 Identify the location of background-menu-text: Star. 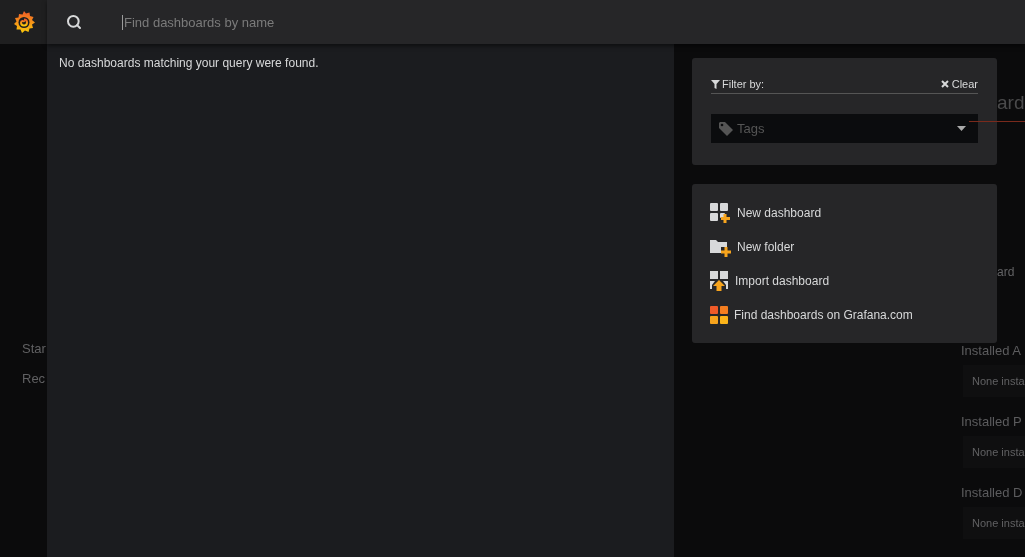
(34, 349).